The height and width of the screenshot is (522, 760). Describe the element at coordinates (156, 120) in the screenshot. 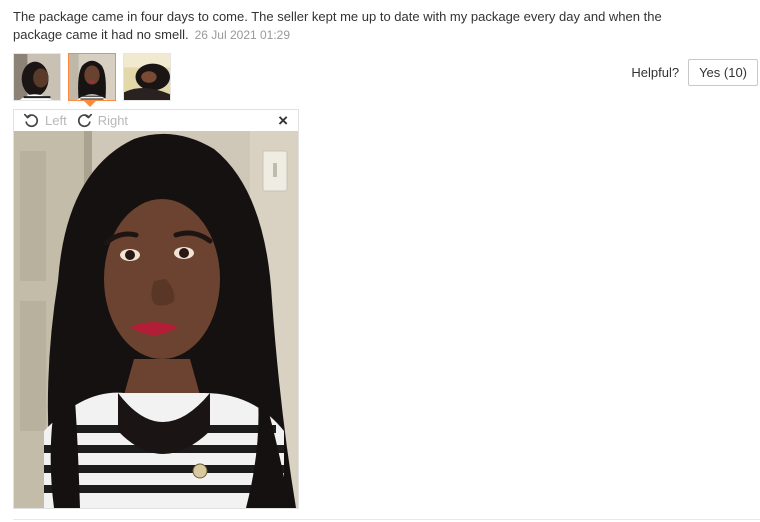

I see `viewer-toolbar: Left Right ×` at that location.